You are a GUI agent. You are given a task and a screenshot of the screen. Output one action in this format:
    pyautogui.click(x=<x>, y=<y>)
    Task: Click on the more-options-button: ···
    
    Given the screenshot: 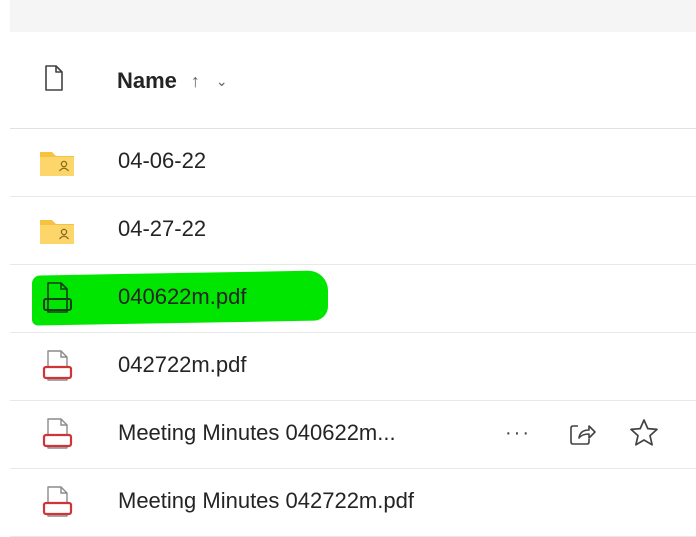 What is the action you would take?
    pyautogui.click(x=518, y=433)
    